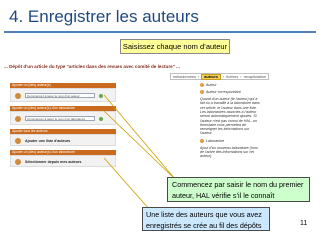 The image size is (320, 240). Describe the element at coordinates (211, 85) in the screenshot. I see `author-label: Auteur` at that location.